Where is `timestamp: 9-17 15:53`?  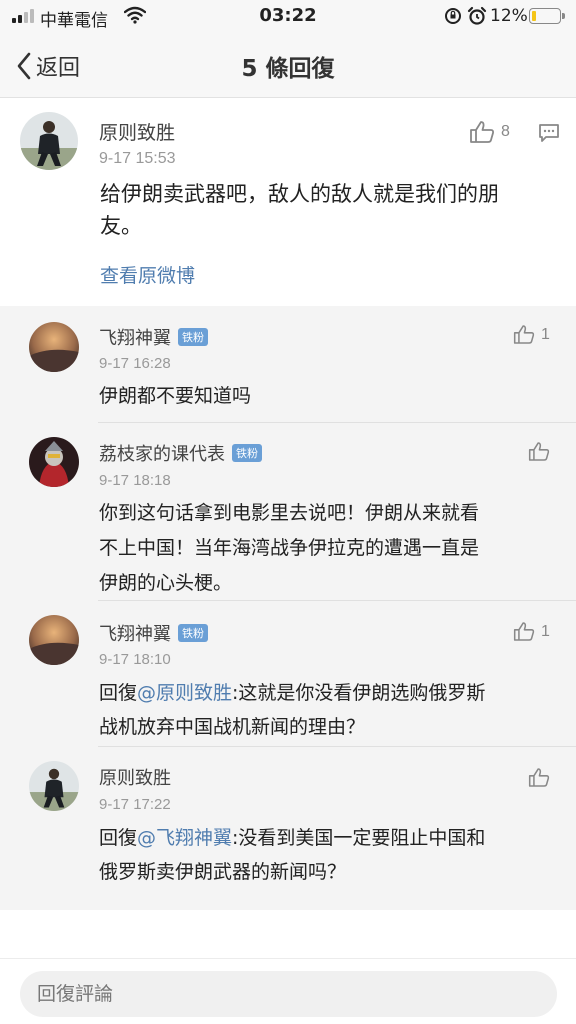 timestamp: 9-17 15:53 is located at coordinates (137, 158).